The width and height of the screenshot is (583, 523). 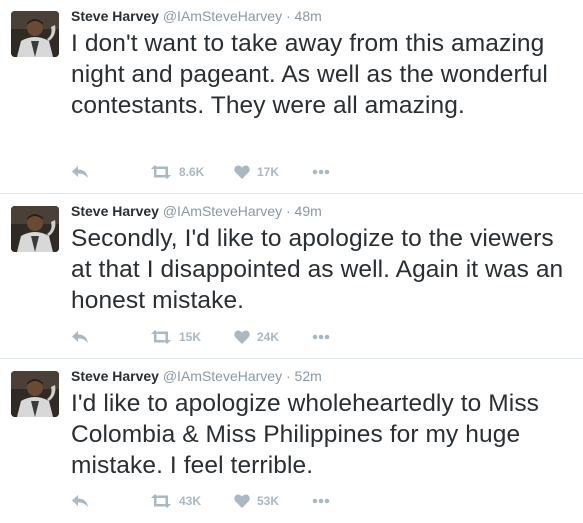 What do you see at coordinates (308, 376) in the screenshot?
I see `timestamp: 52m` at bounding box center [308, 376].